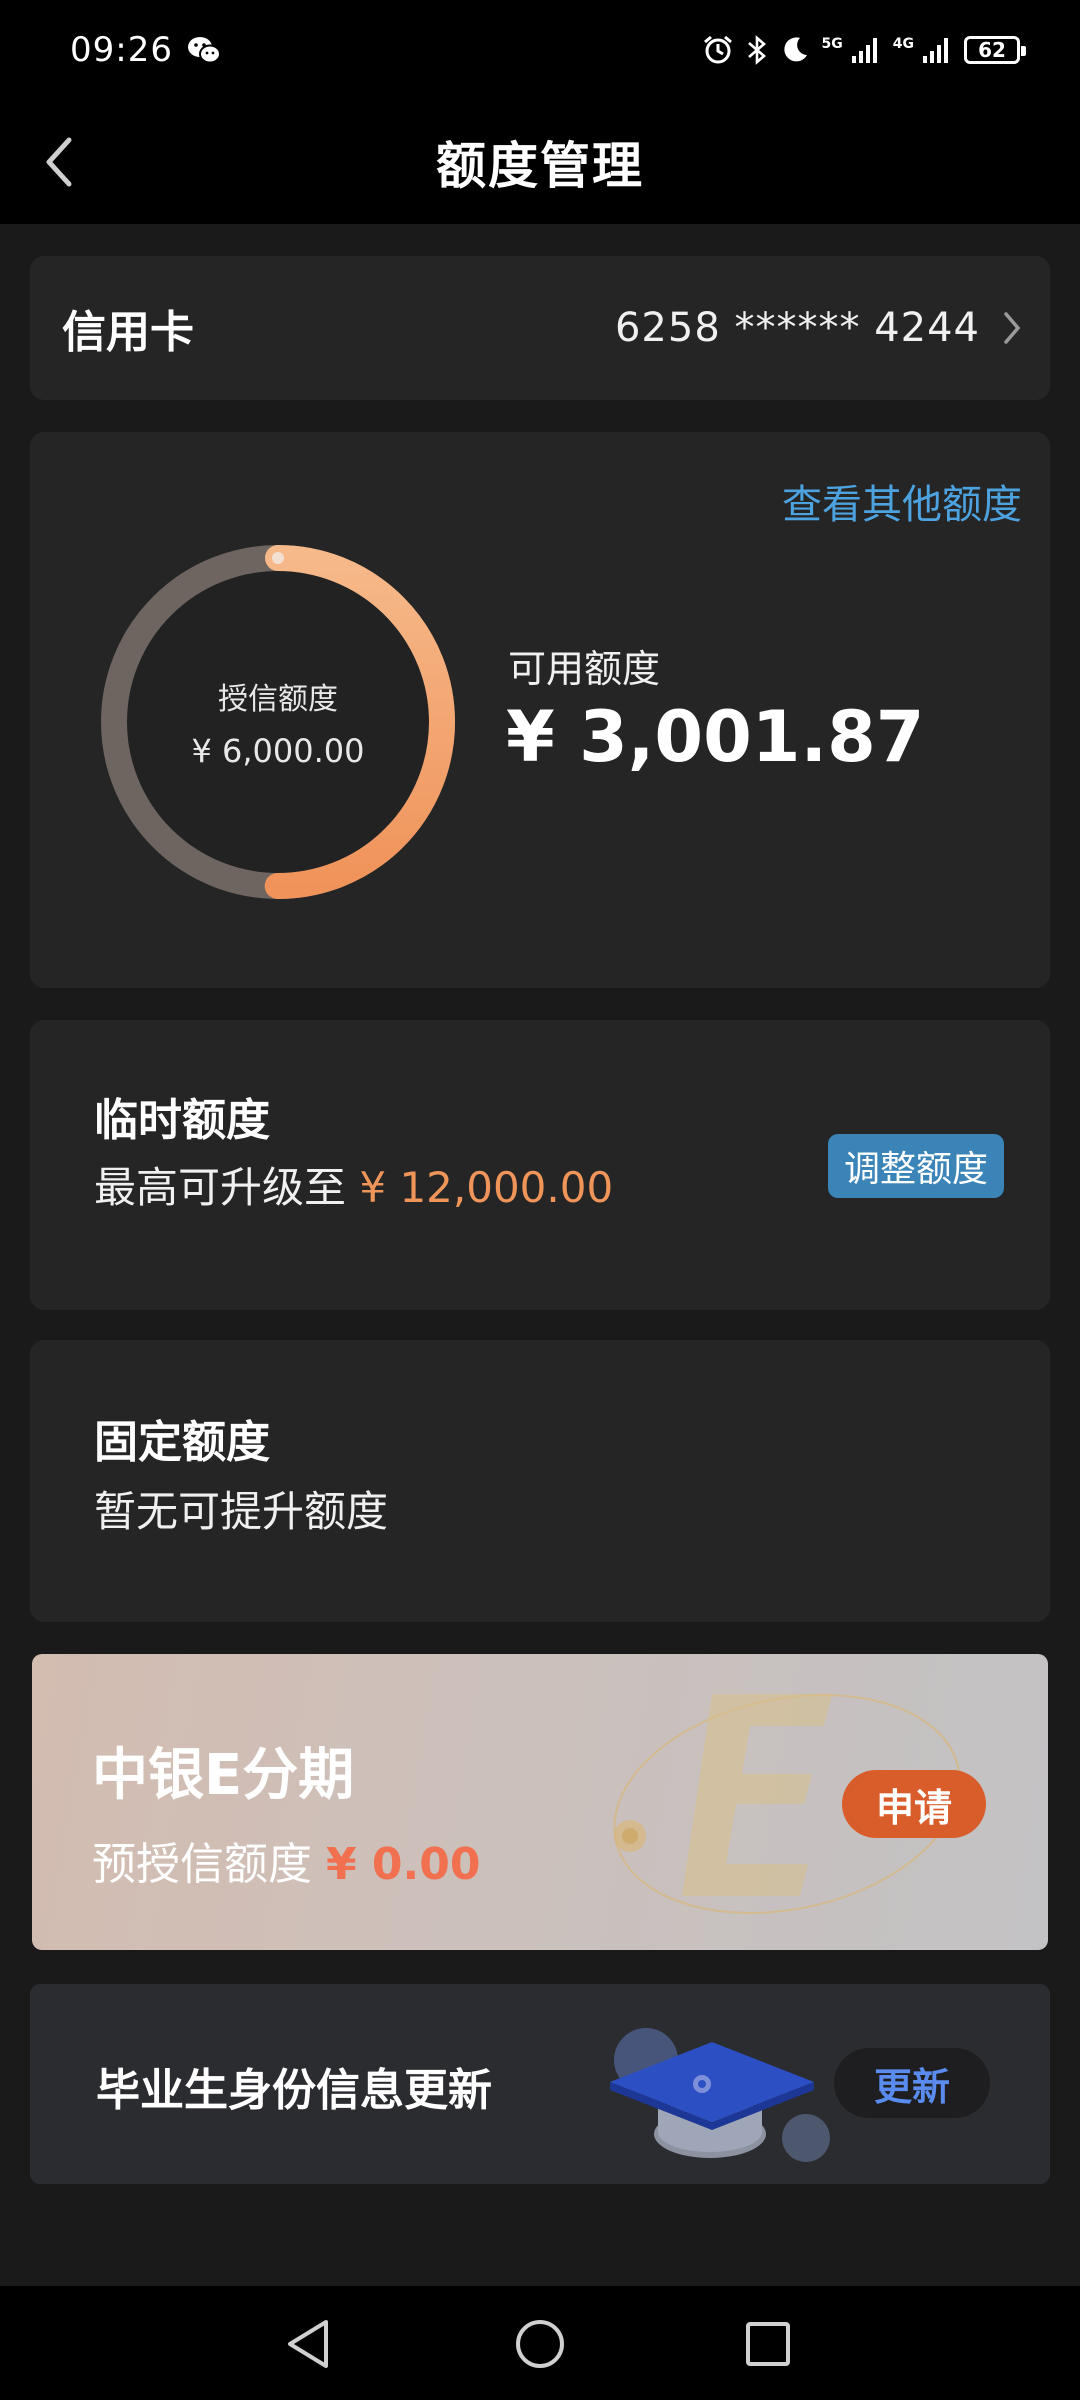 The width and height of the screenshot is (1080, 2400). Describe the element at coordinates (182, 1442) in the screenshot. I see `fixed-quota-title: 固定额度` at that location.